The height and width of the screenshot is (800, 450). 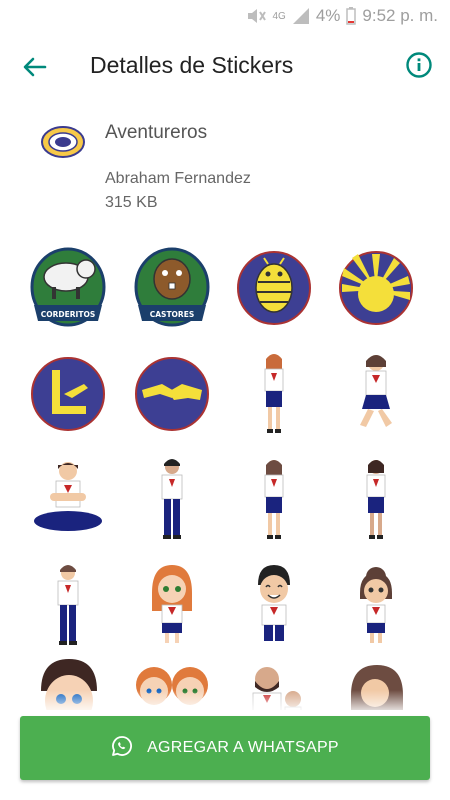 What do you see at coordinates (274, 500) in the screenshot?
I see `girl-standing-2-sticker` at bounding box center [274, 500].